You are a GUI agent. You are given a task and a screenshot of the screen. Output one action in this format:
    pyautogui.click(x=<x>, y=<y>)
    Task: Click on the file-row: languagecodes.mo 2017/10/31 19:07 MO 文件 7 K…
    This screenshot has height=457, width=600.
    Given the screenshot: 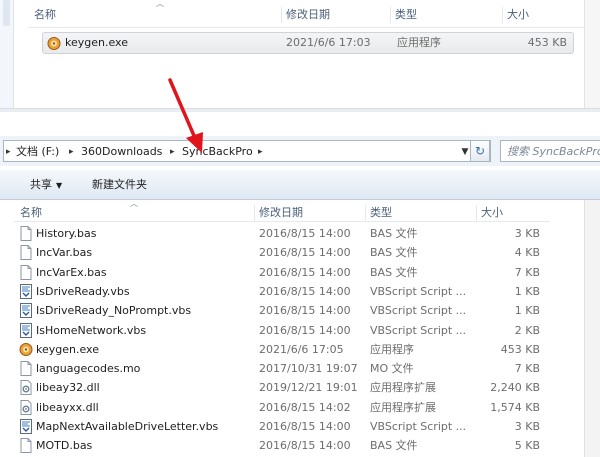 What is the action you would take?
    pyautogui.click(x=282, y=368)
    